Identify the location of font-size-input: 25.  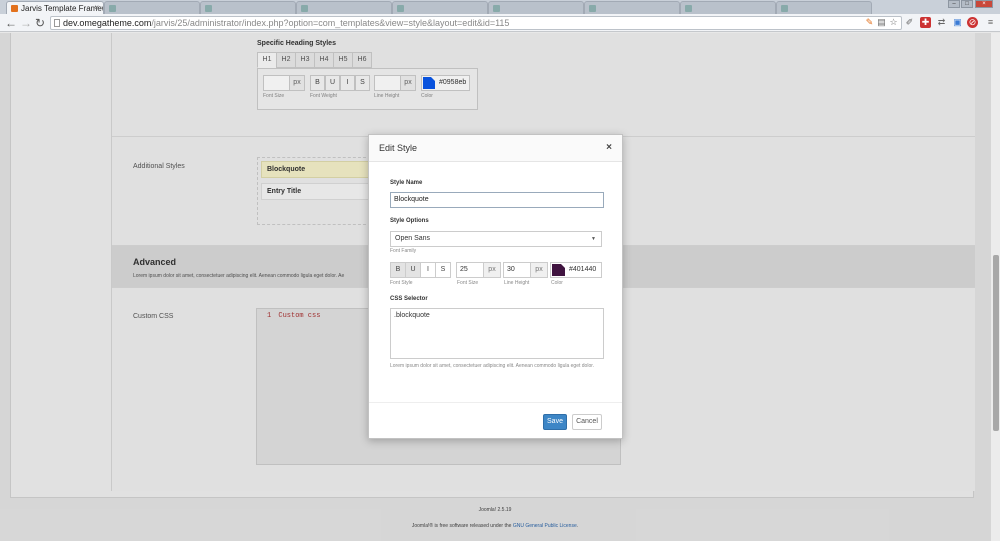
(470, 270).